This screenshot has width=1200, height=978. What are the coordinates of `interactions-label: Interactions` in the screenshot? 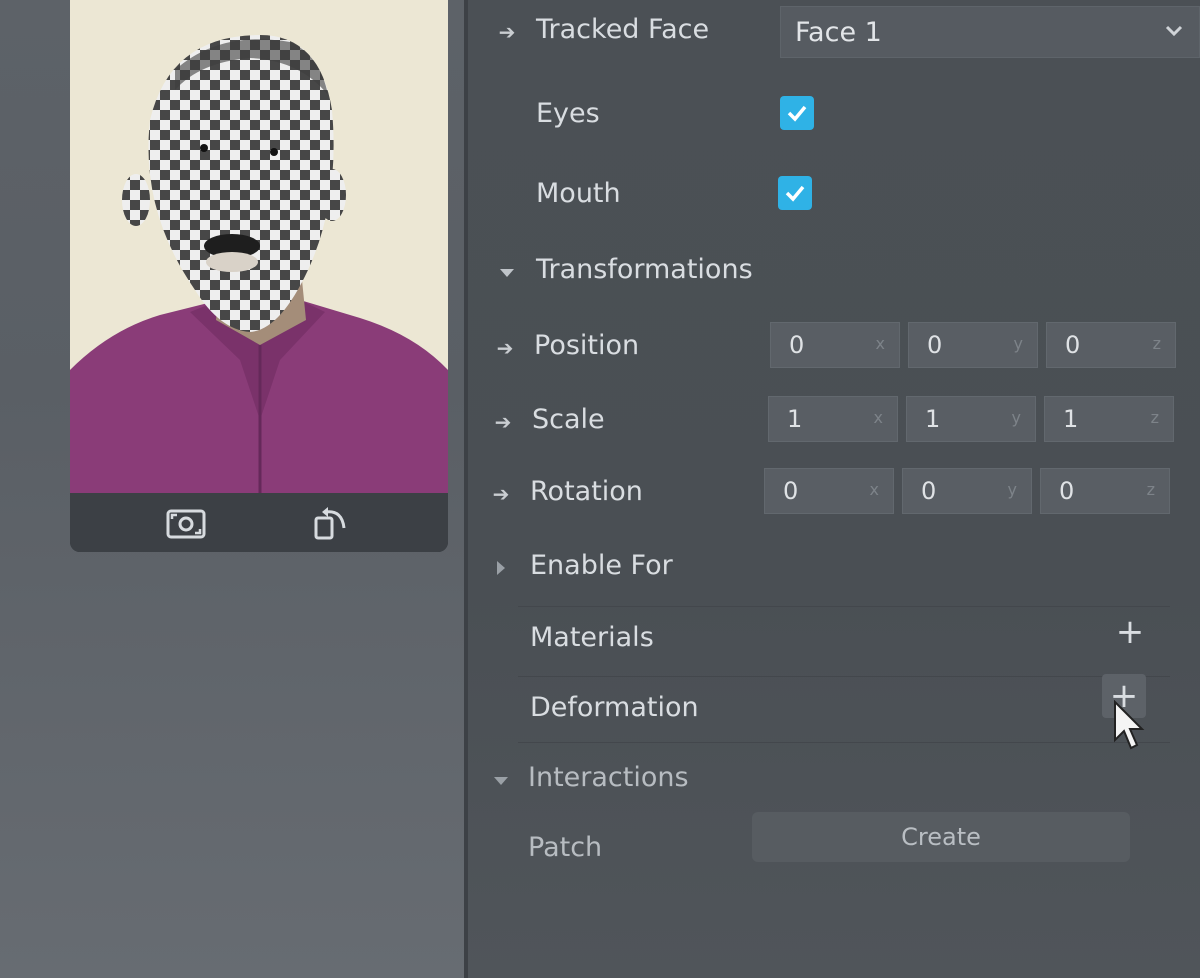 It's located at (608, 777).